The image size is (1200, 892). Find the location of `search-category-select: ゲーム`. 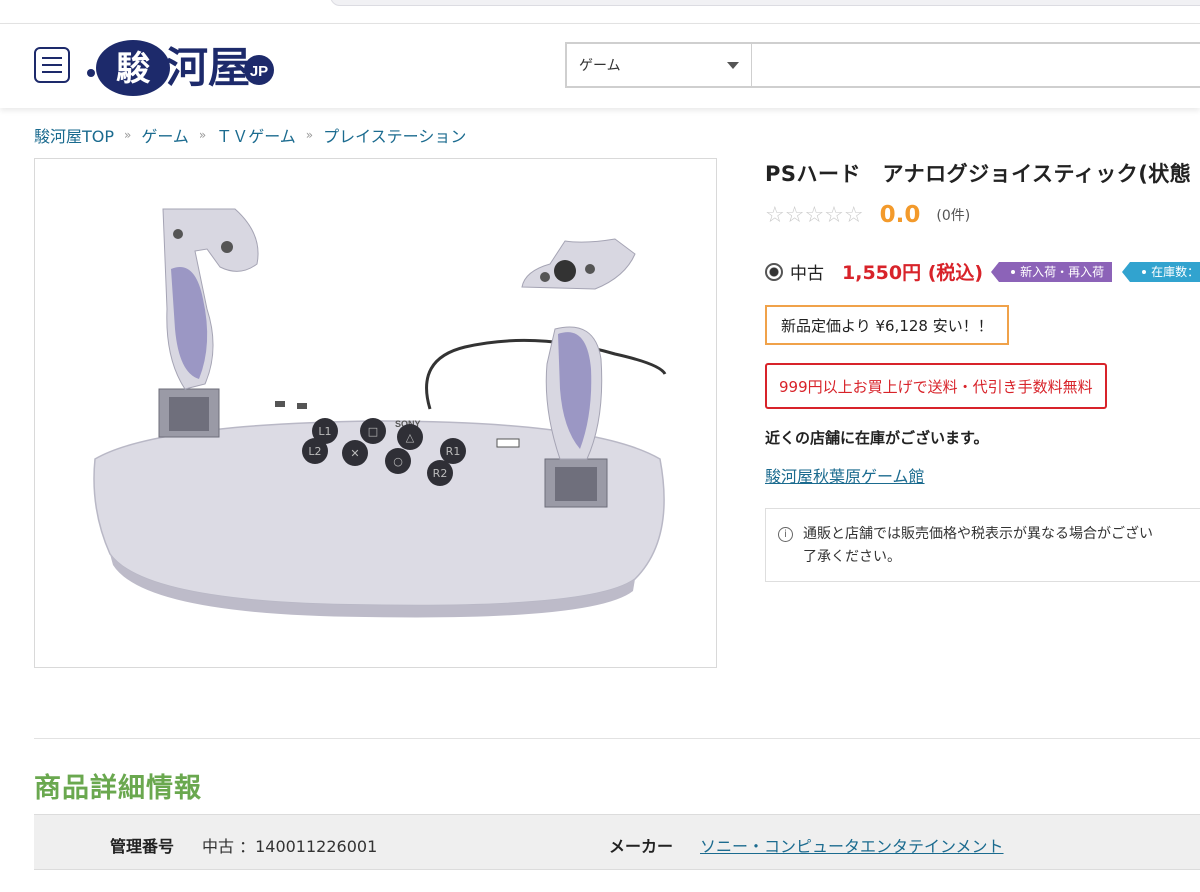

search-category-select: ゲーム is located at coordinates (659, 65).